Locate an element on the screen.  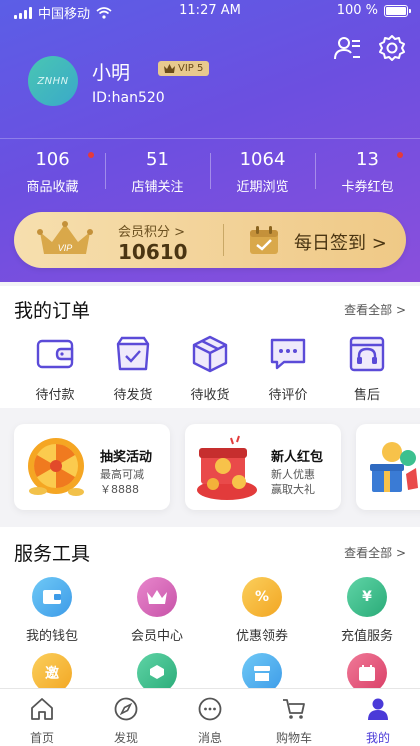
order-pending-receipt: 待收货 is located at coordinates (210, 368).